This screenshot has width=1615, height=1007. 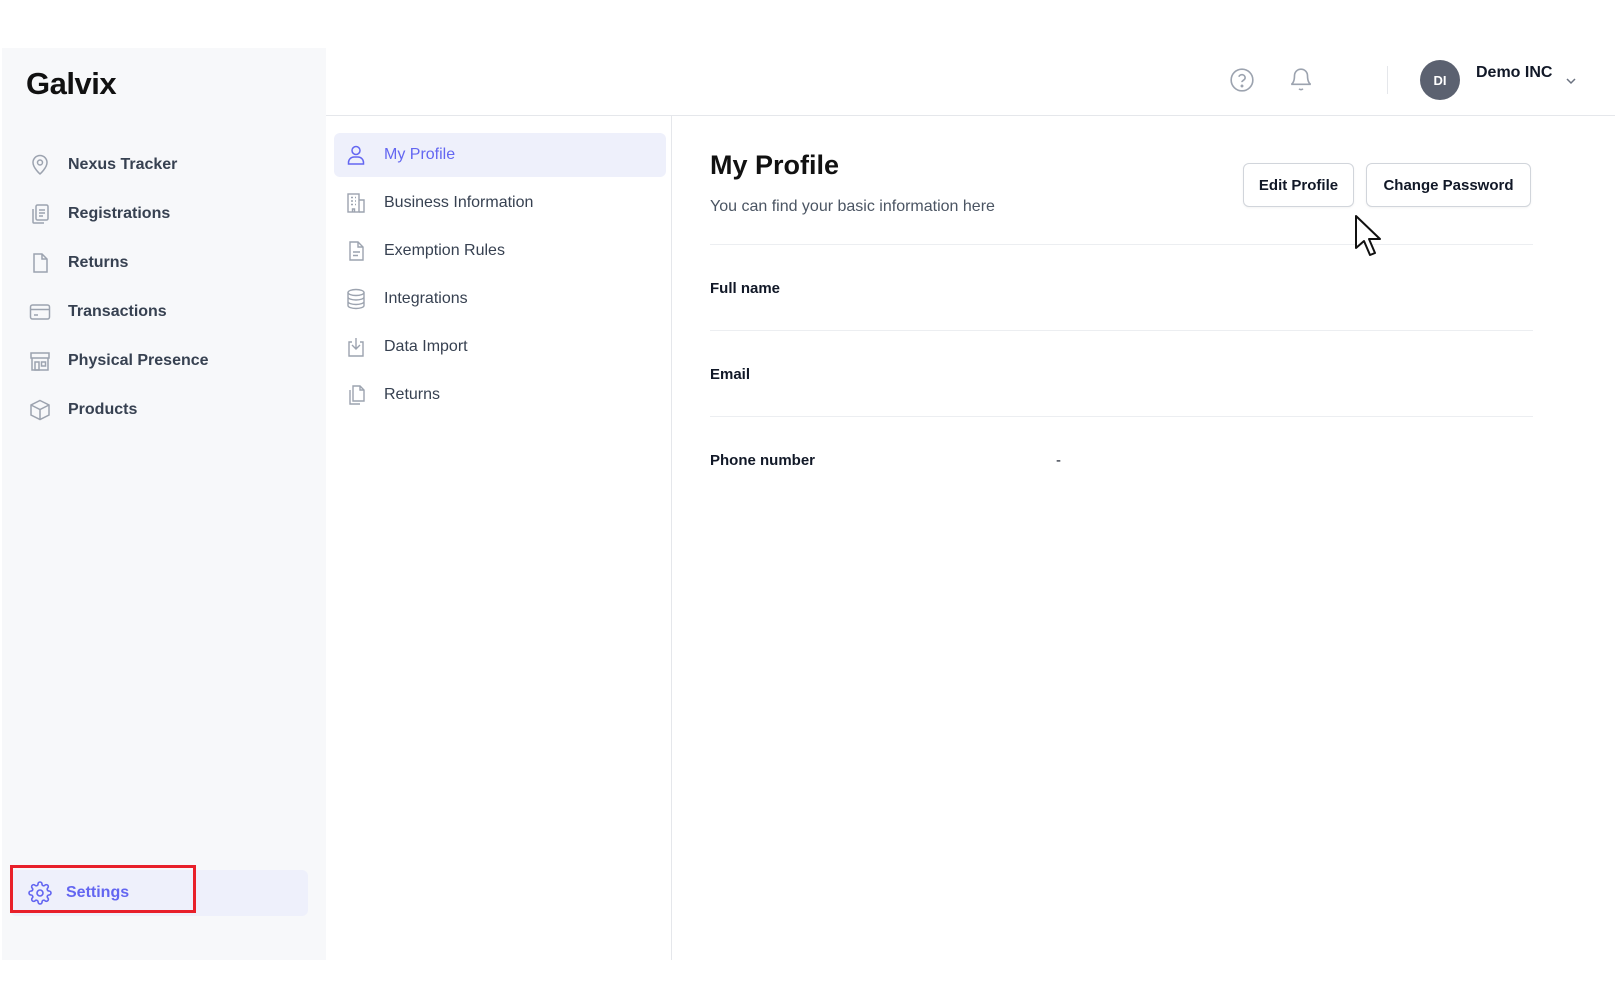 I want to click on mouse-cursor-icon, so click(x=1368, y=235).